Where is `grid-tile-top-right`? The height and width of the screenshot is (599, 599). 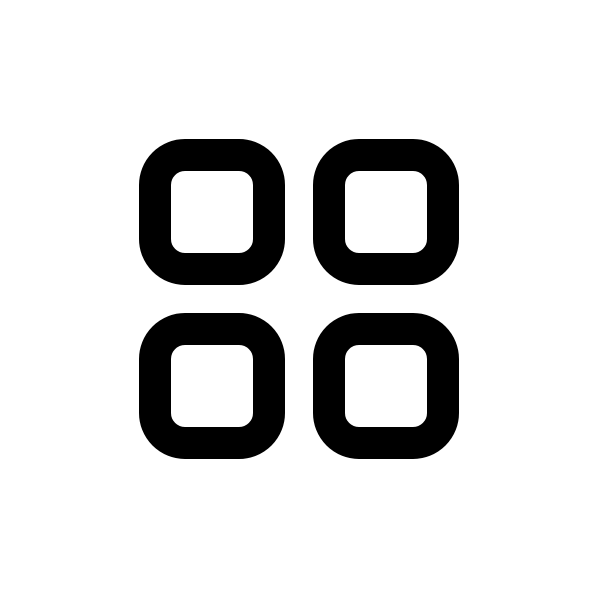 grid-tile-top-right is located at coordinates (386, 212).